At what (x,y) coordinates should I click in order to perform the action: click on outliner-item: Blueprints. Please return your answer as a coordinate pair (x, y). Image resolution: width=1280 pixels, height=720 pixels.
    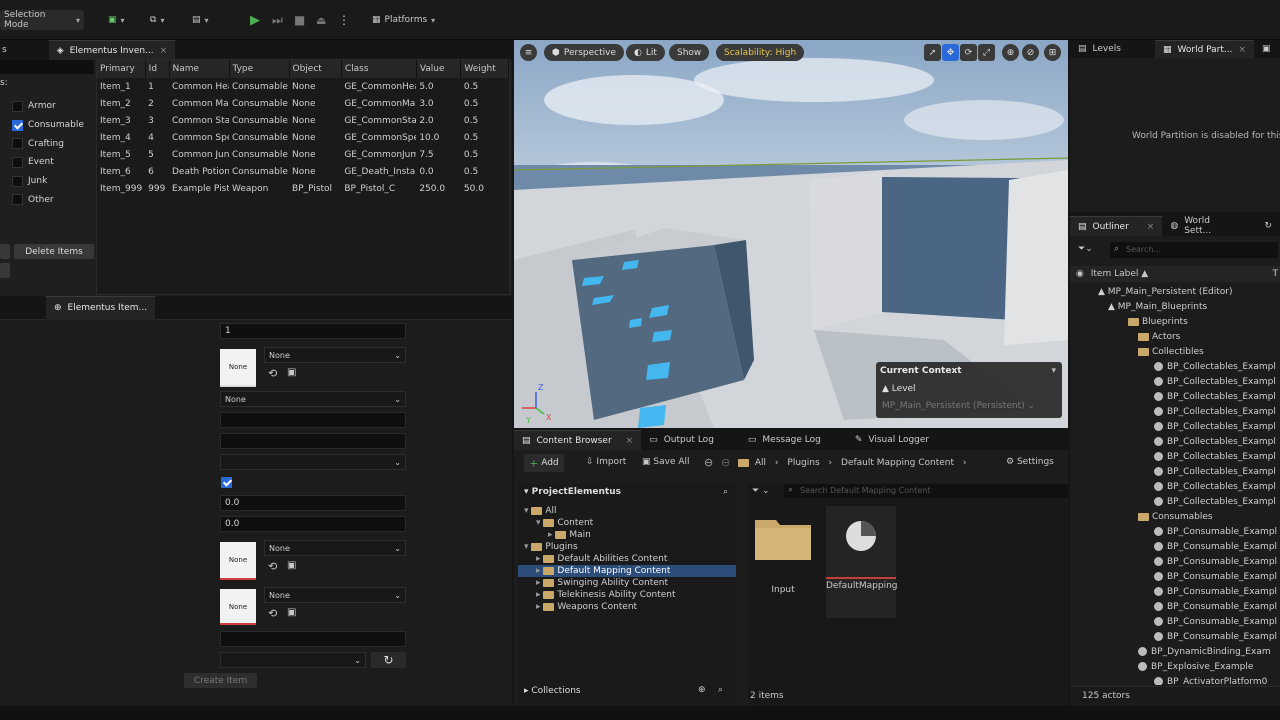
    Looking at the image, I should click on (1175, 322).